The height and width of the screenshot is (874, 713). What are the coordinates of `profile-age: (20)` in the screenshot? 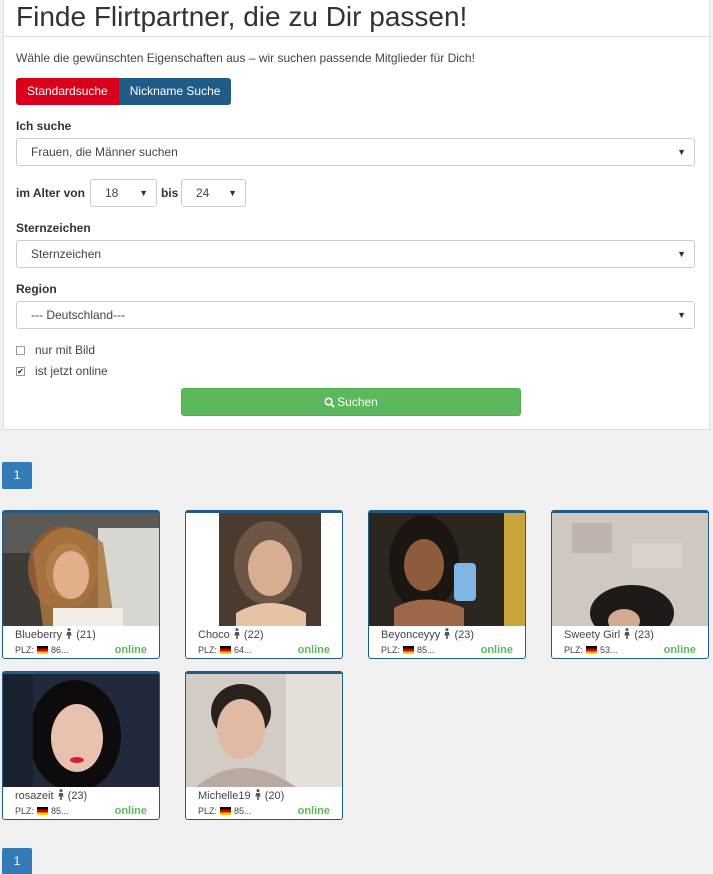 It's located at (274, 796).